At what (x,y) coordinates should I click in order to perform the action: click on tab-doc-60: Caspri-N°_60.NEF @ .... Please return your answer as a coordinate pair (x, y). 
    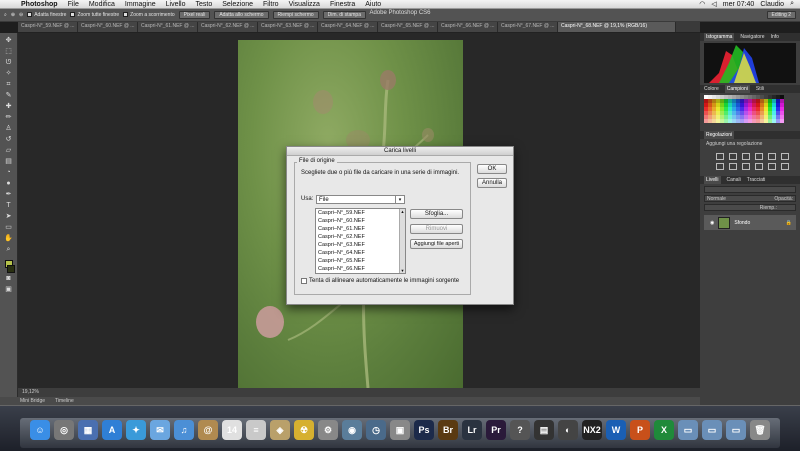
    Looking at the image, I should click on (108, 27).